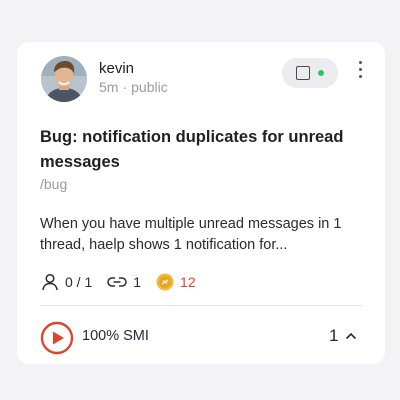  I want to click on participants-count: 0 / 1, so click(79, 282).